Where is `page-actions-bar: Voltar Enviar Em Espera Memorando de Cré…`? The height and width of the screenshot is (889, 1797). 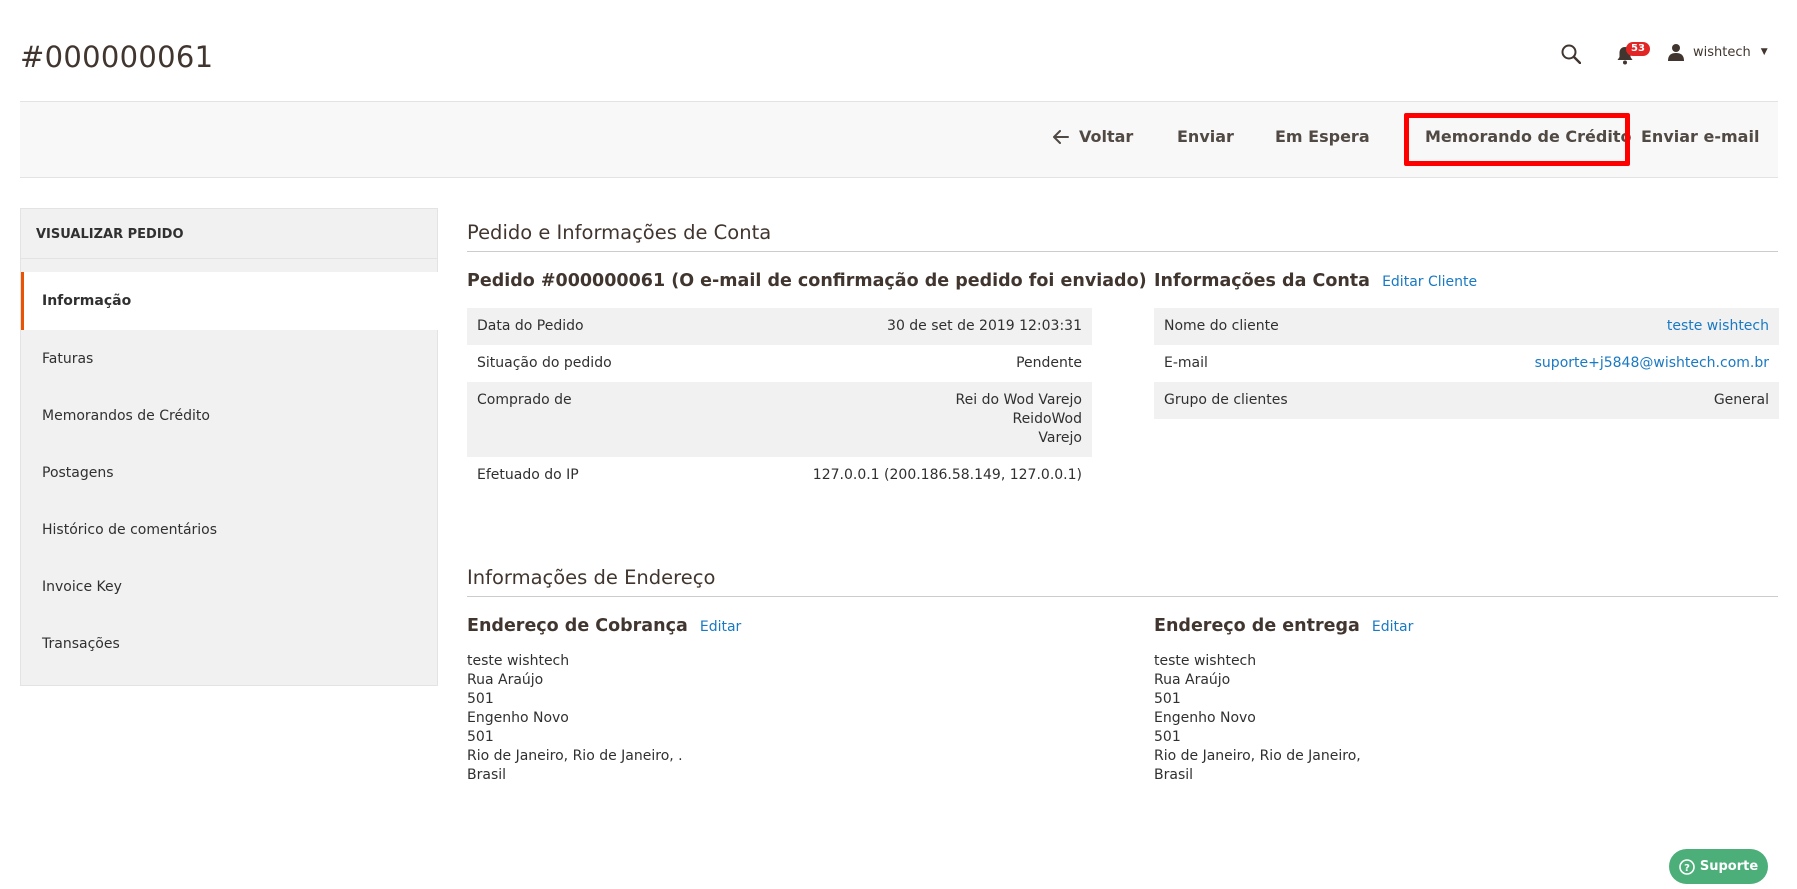
page-actions-bar: Voltar Enviar Em Espera Memorando de Cré… is located at coordinates (899, 139).